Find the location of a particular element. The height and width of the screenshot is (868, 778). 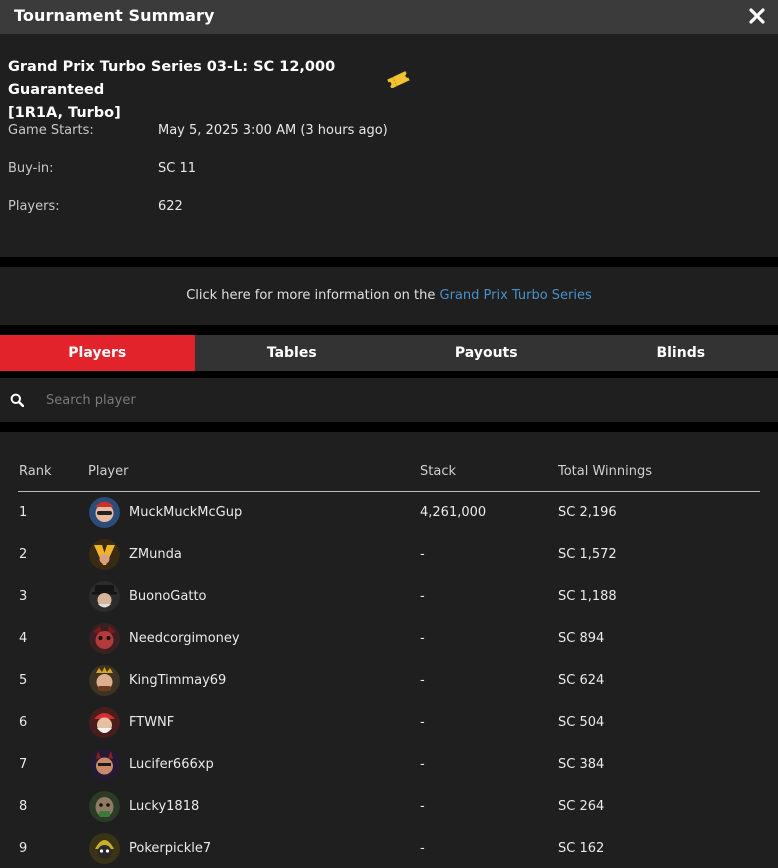

row-stack: 4,261,000 is located at coordinates (453, 512).